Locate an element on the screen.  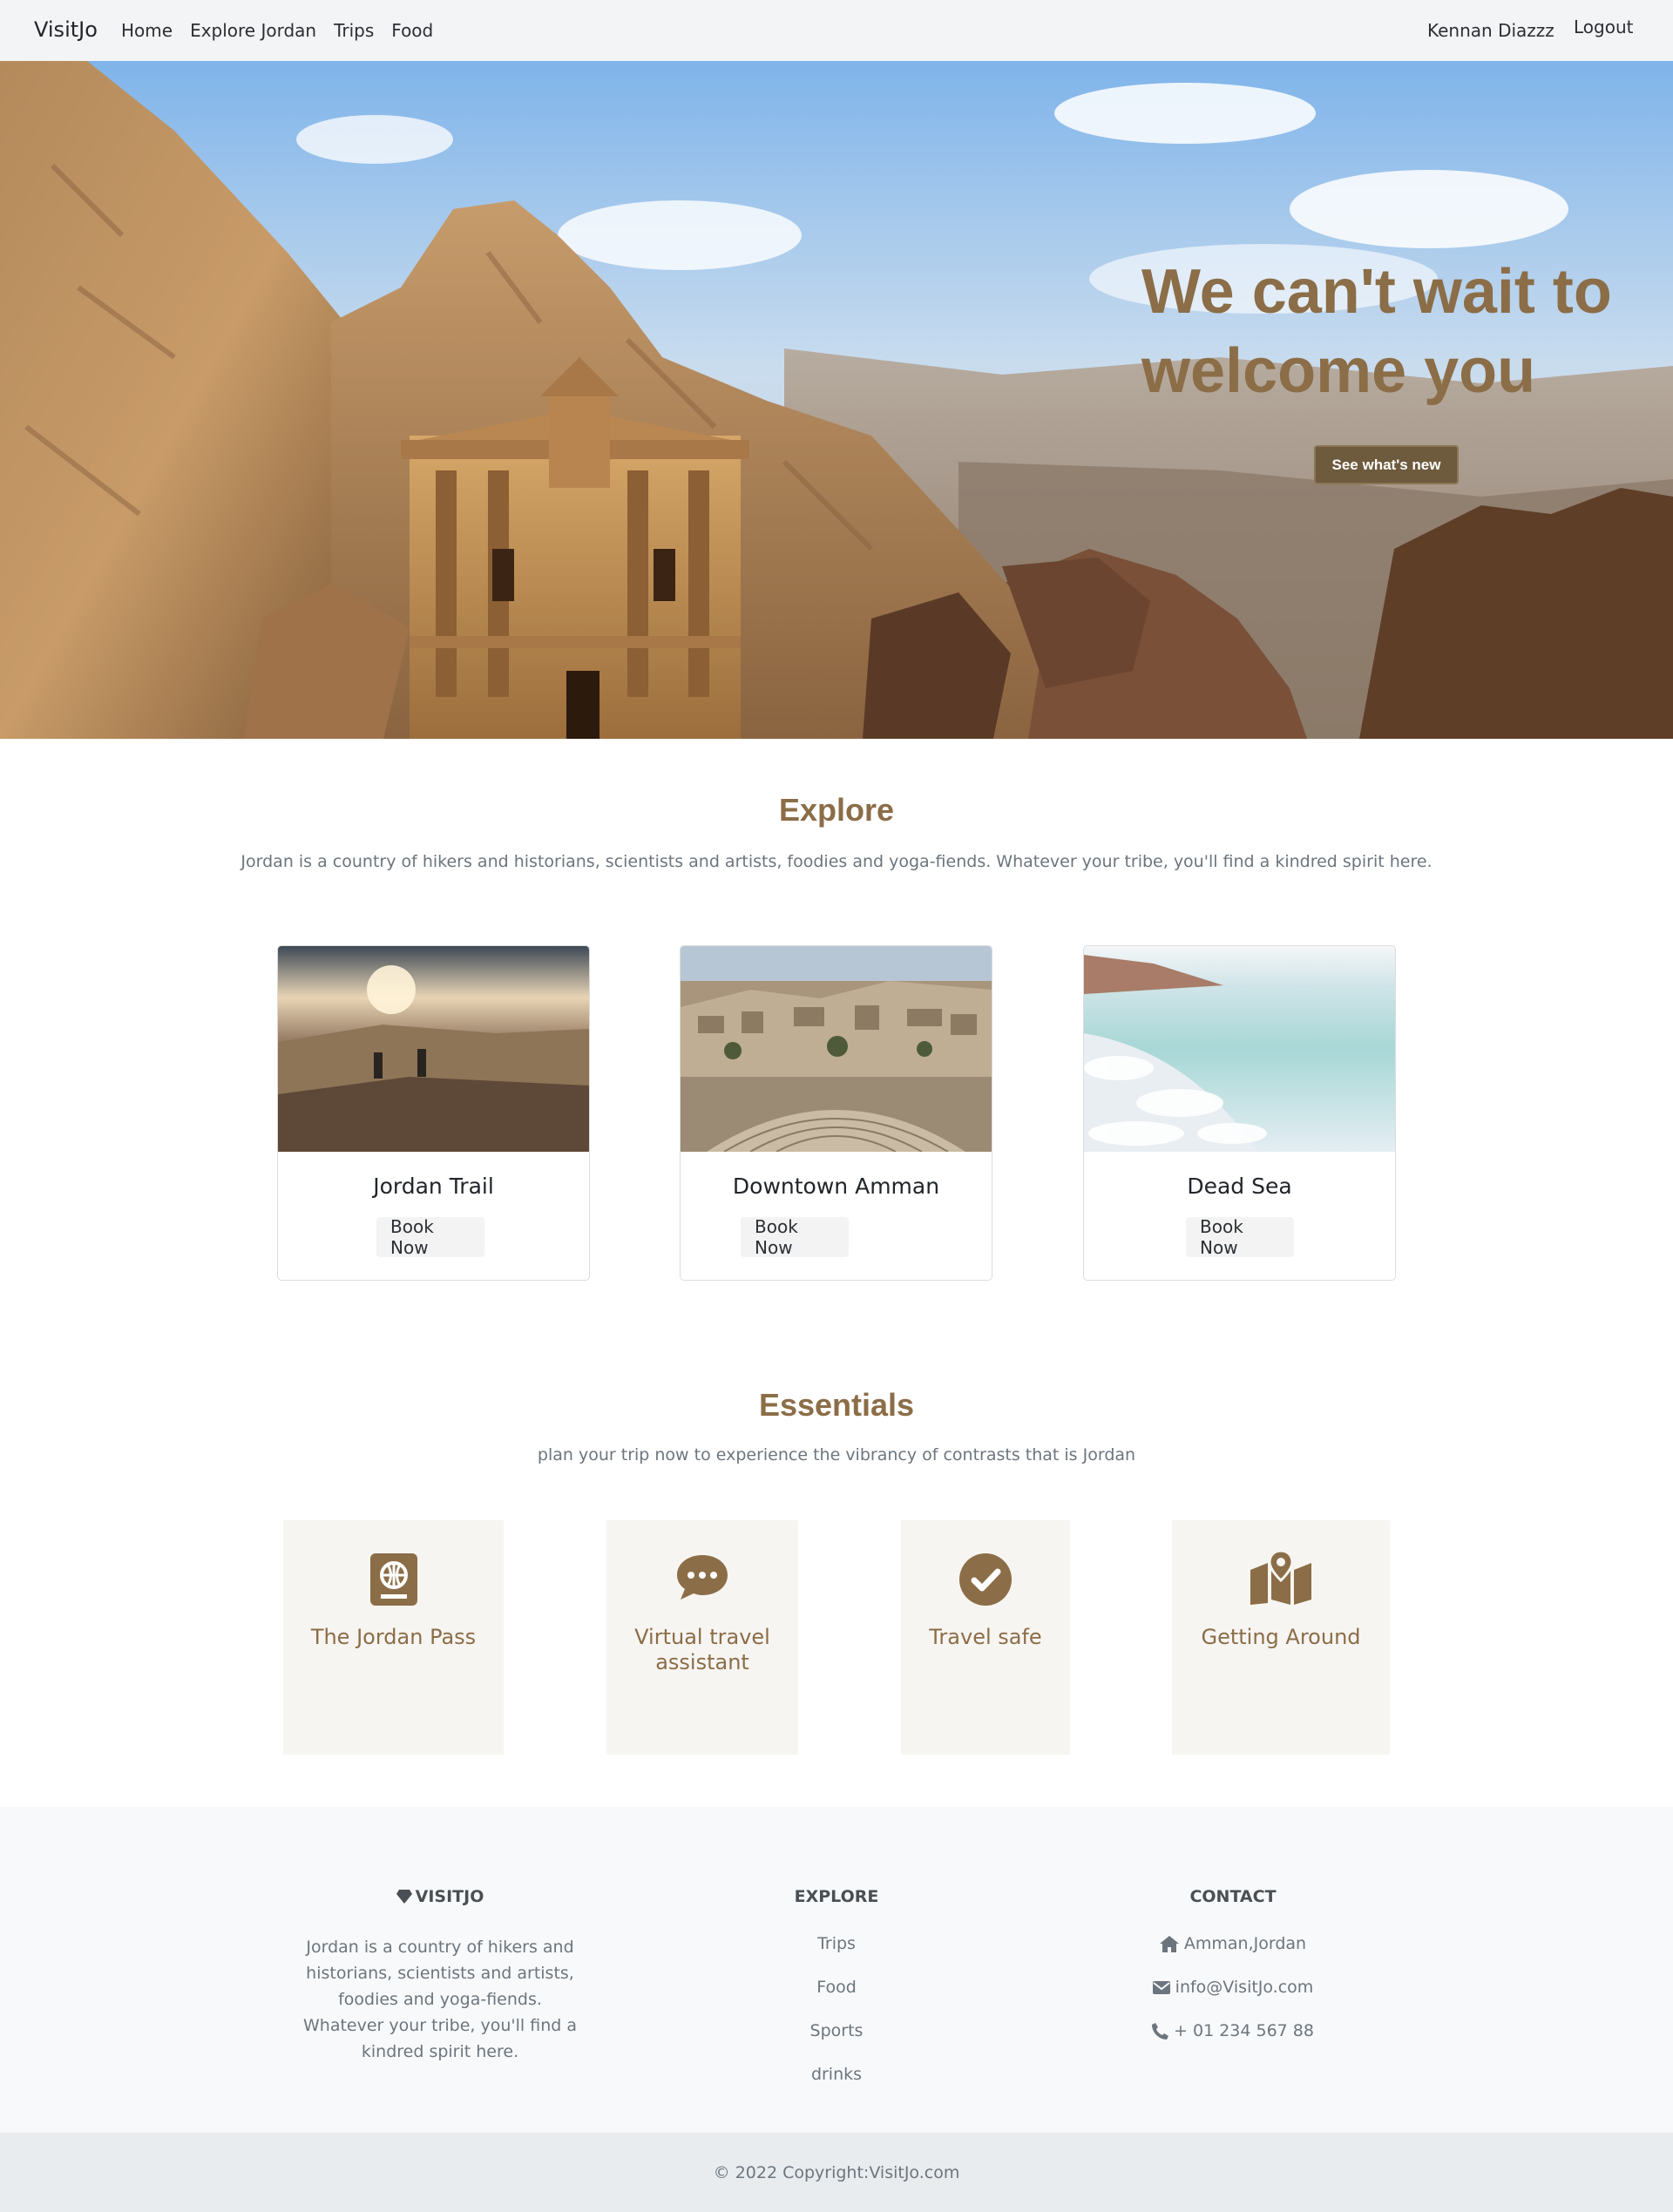
hero-title: We can't wait to welcome you is located at coordinates (1376, 331).